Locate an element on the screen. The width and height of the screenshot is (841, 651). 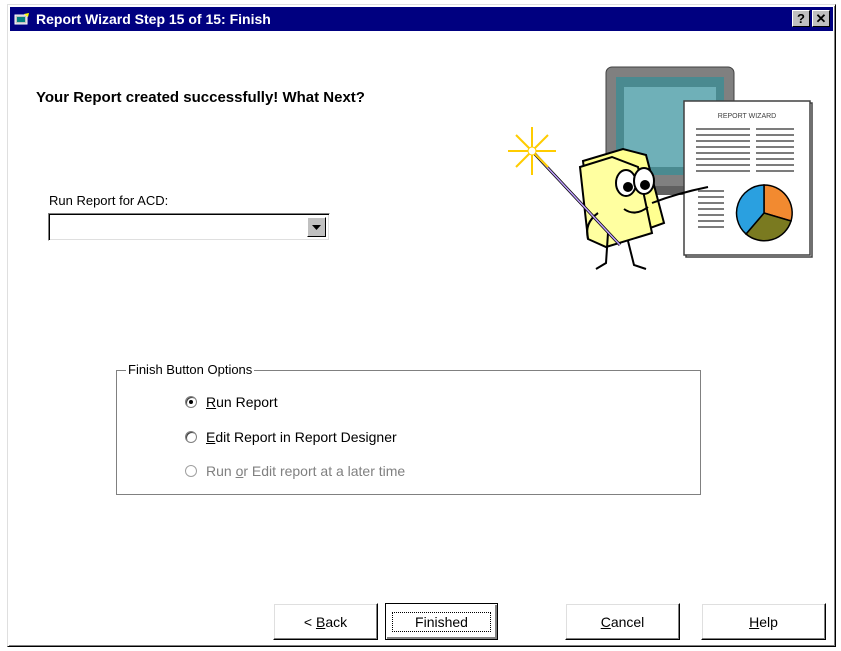
title-bar: Report Wizard Step 15 of 15: Finish ? ✕ is located at coordinates (421, 19).